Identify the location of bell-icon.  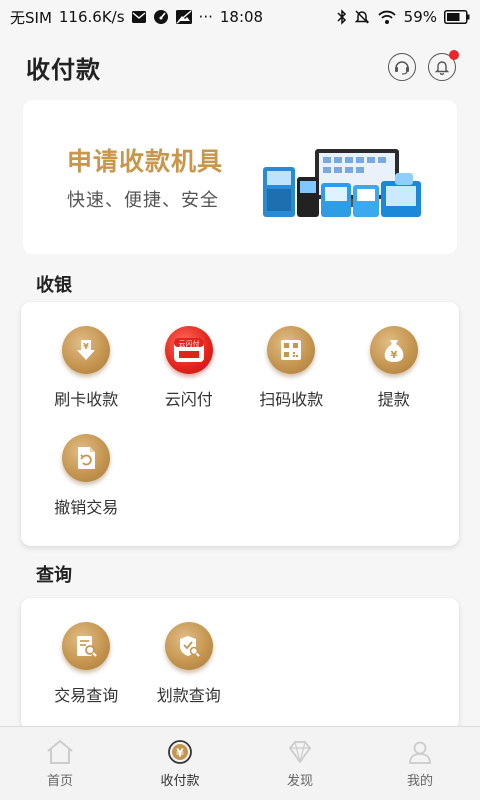
(442, 68).